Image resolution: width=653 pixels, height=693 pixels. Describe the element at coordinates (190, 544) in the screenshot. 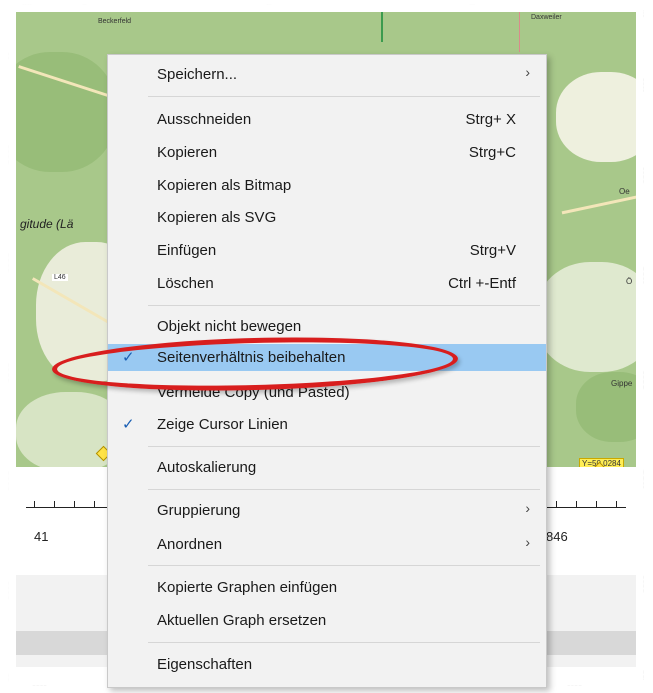

I see `menu-item-label: Anordnen` at that location.